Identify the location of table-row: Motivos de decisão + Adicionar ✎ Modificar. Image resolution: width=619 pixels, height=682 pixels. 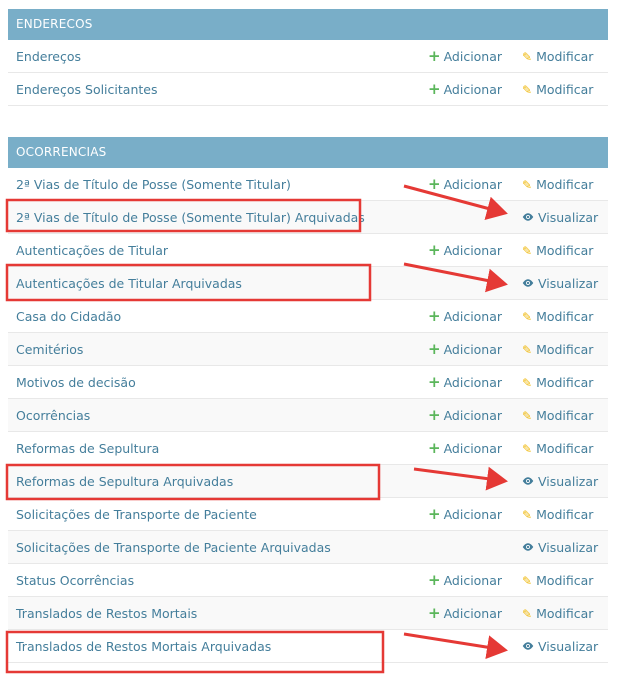
(308, 382).